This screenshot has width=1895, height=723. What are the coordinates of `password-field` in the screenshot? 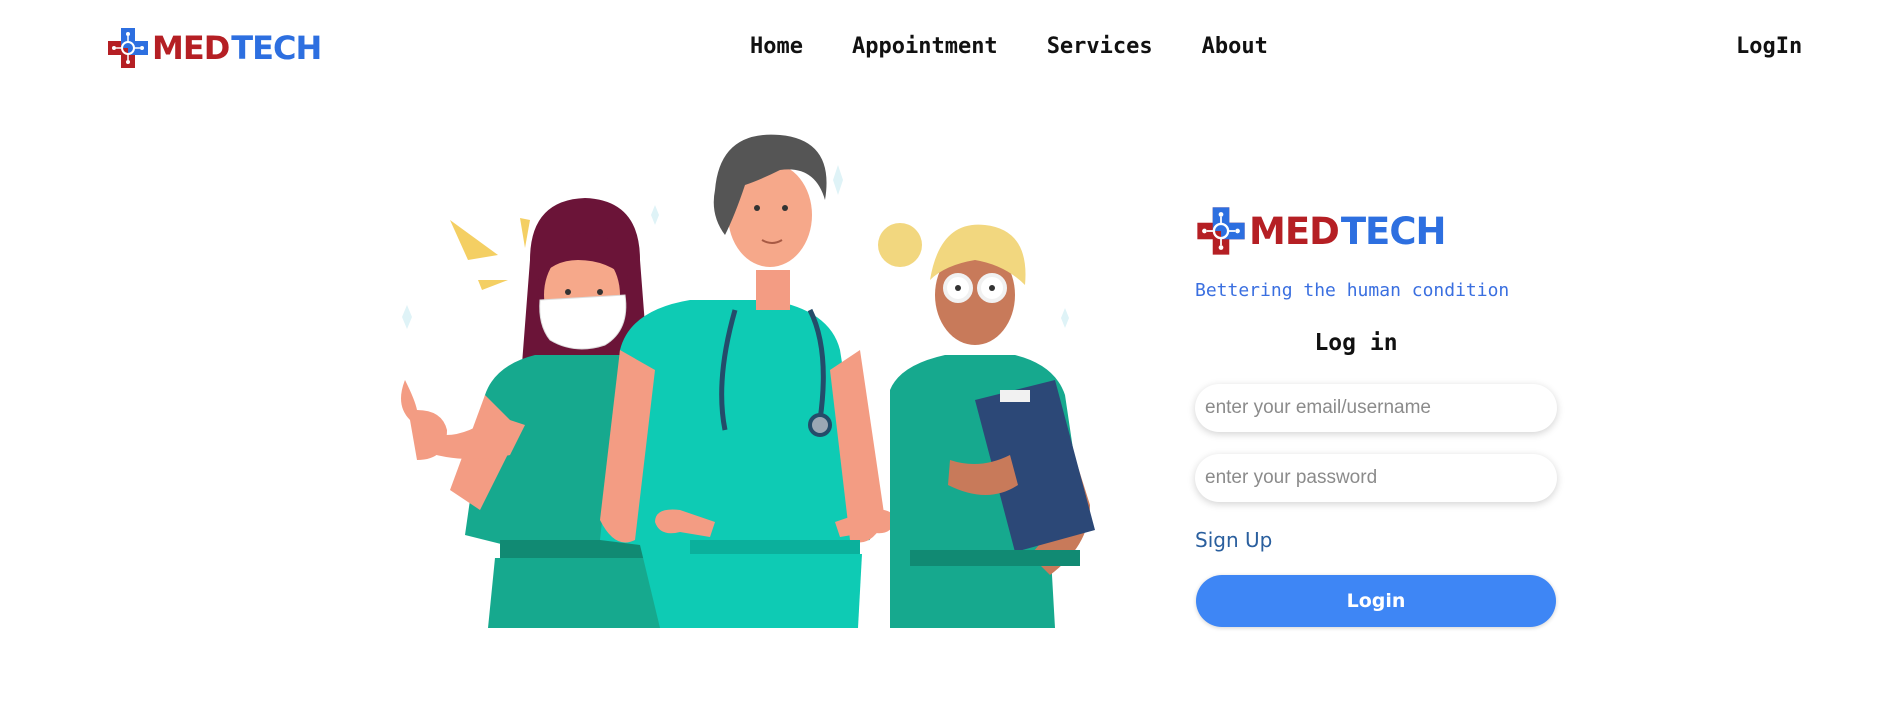 It's located at (1376, 478).